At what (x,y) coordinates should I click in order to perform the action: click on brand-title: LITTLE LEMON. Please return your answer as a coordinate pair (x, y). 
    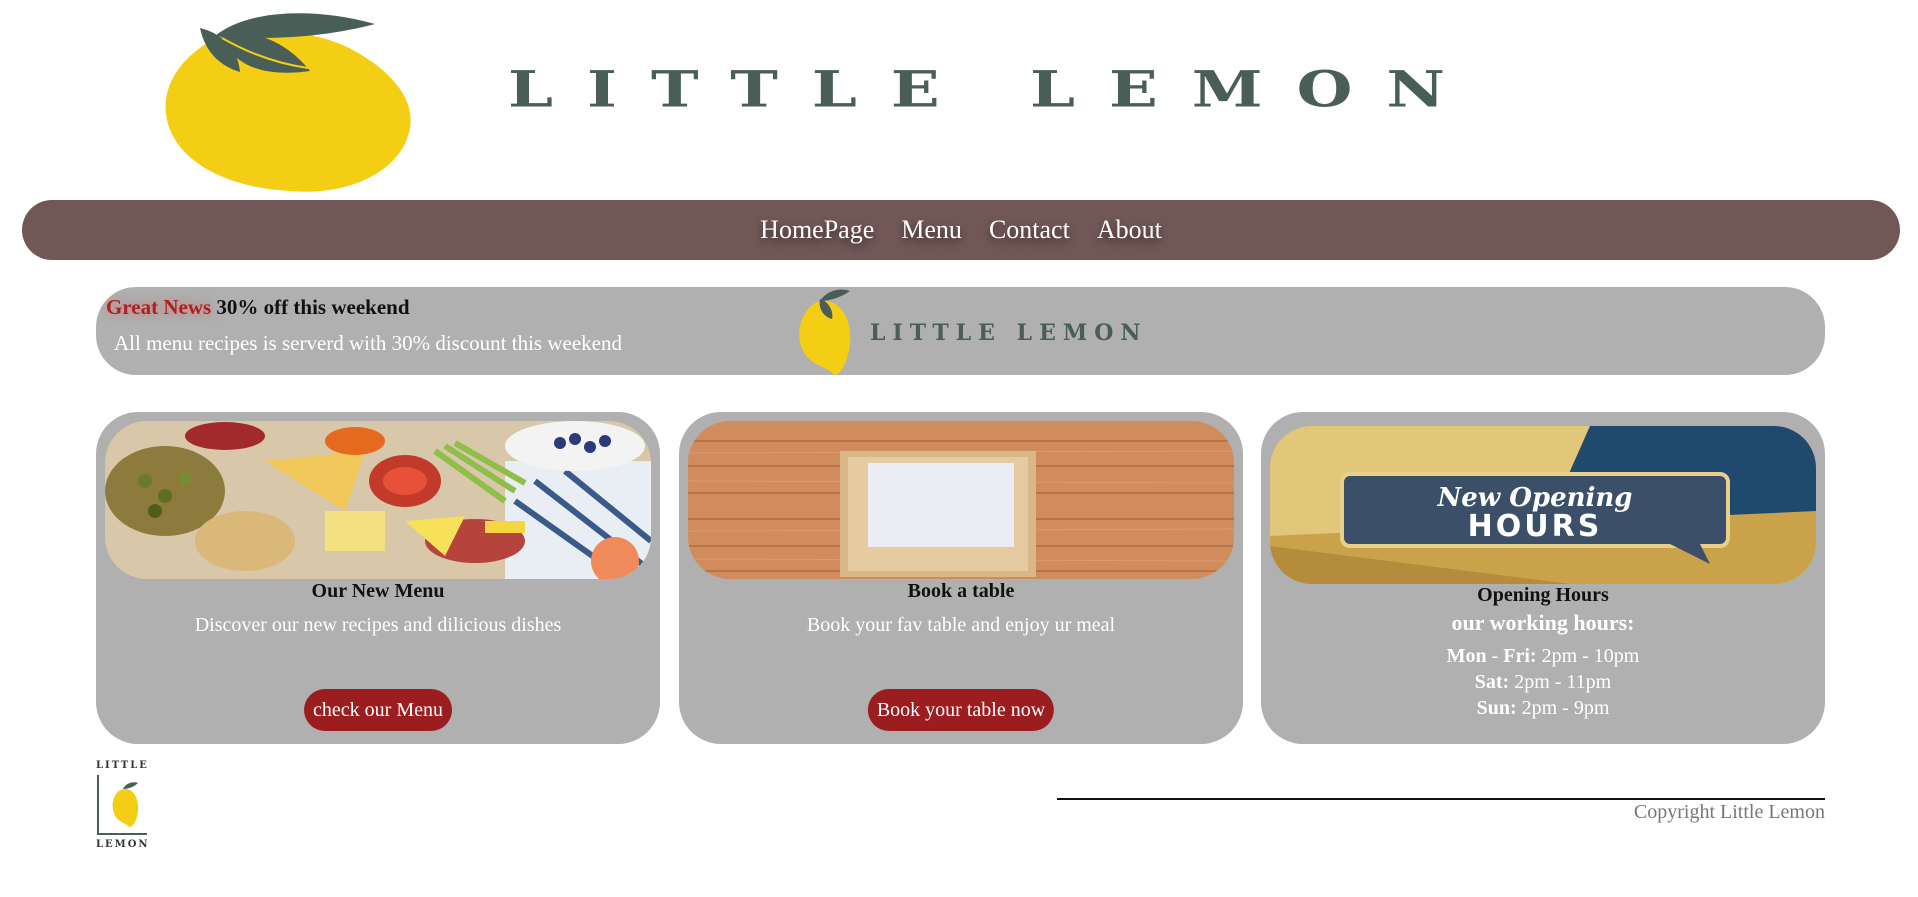
    Looking at the image, I should click on (993, 89).